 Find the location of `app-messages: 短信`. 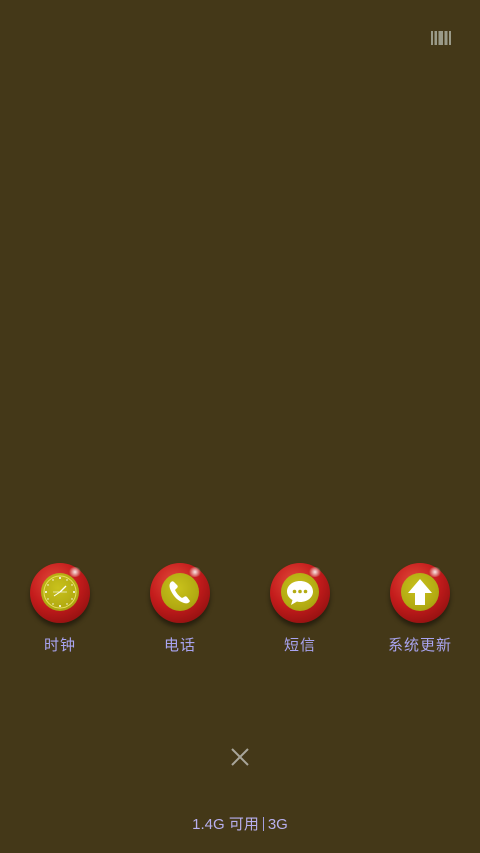

app-messages: 短信 is located at coordinates (300, 608).